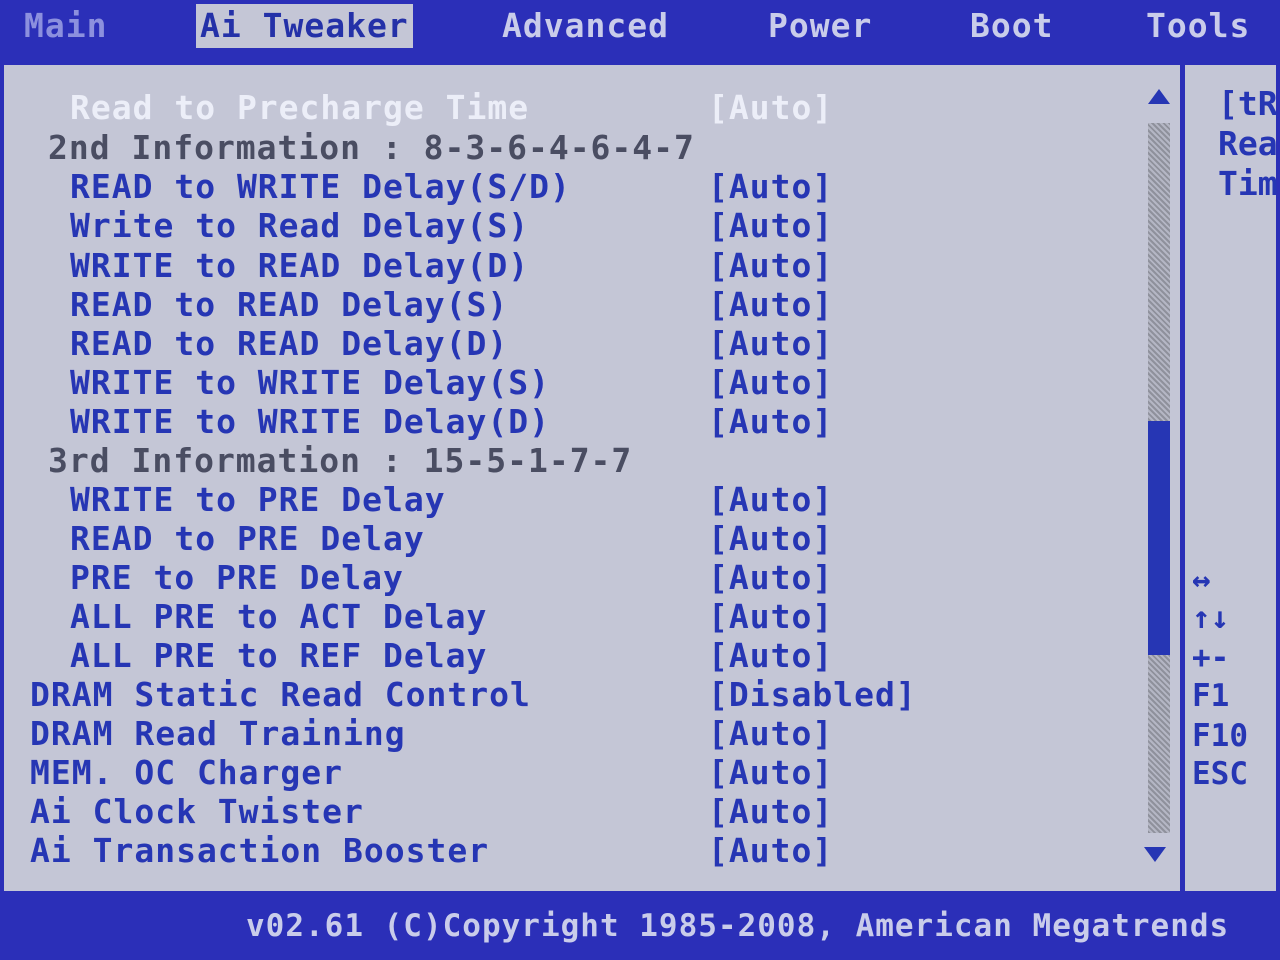 The image size is (1280, 960). I want to click on setting-label: DRAM Read Training, so click(218, 733).